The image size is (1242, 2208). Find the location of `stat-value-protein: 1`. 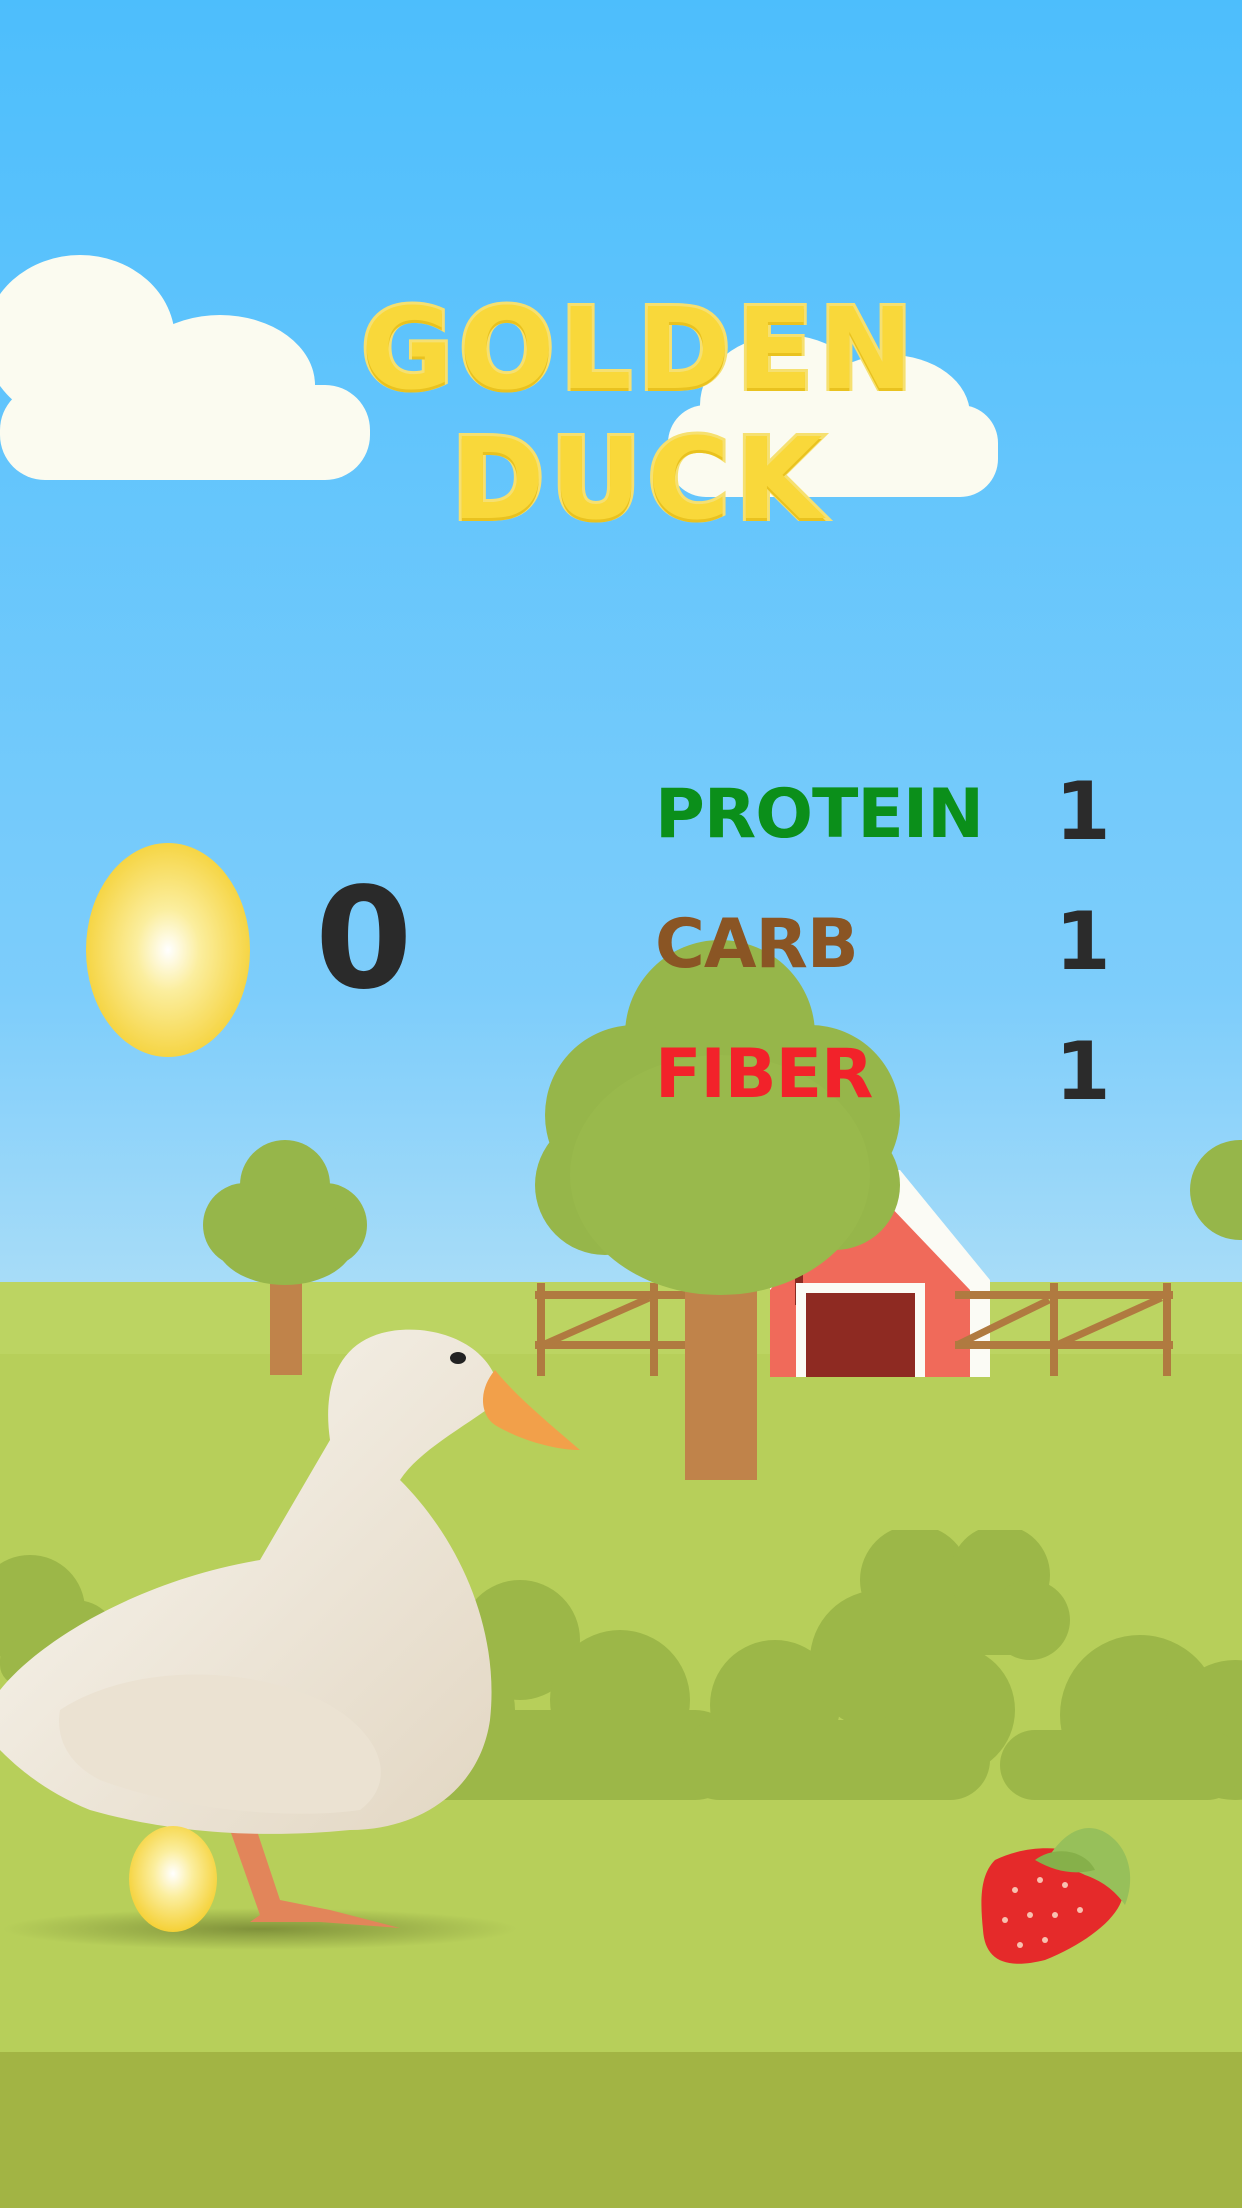

stat-value-protein: 1 is located at coordinates (1083, 811).